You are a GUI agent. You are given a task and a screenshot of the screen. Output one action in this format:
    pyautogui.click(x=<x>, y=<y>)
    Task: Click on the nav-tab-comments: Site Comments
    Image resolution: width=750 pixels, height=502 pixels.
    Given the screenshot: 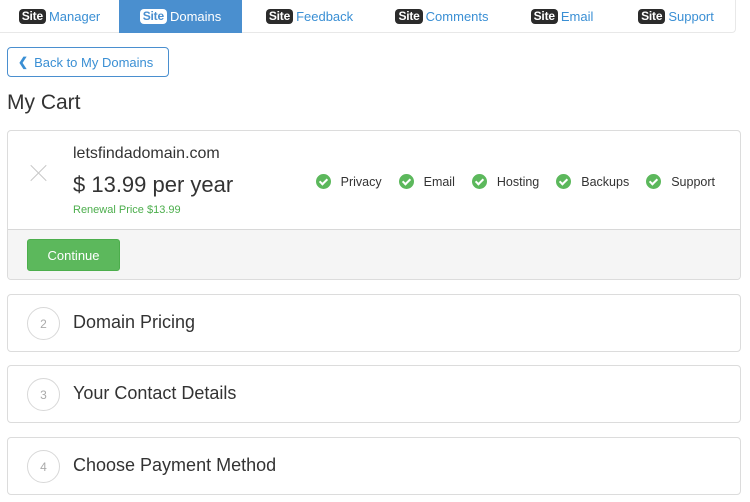 What is the action you would take?
    pyautogui.click(x=442, y=16)
    